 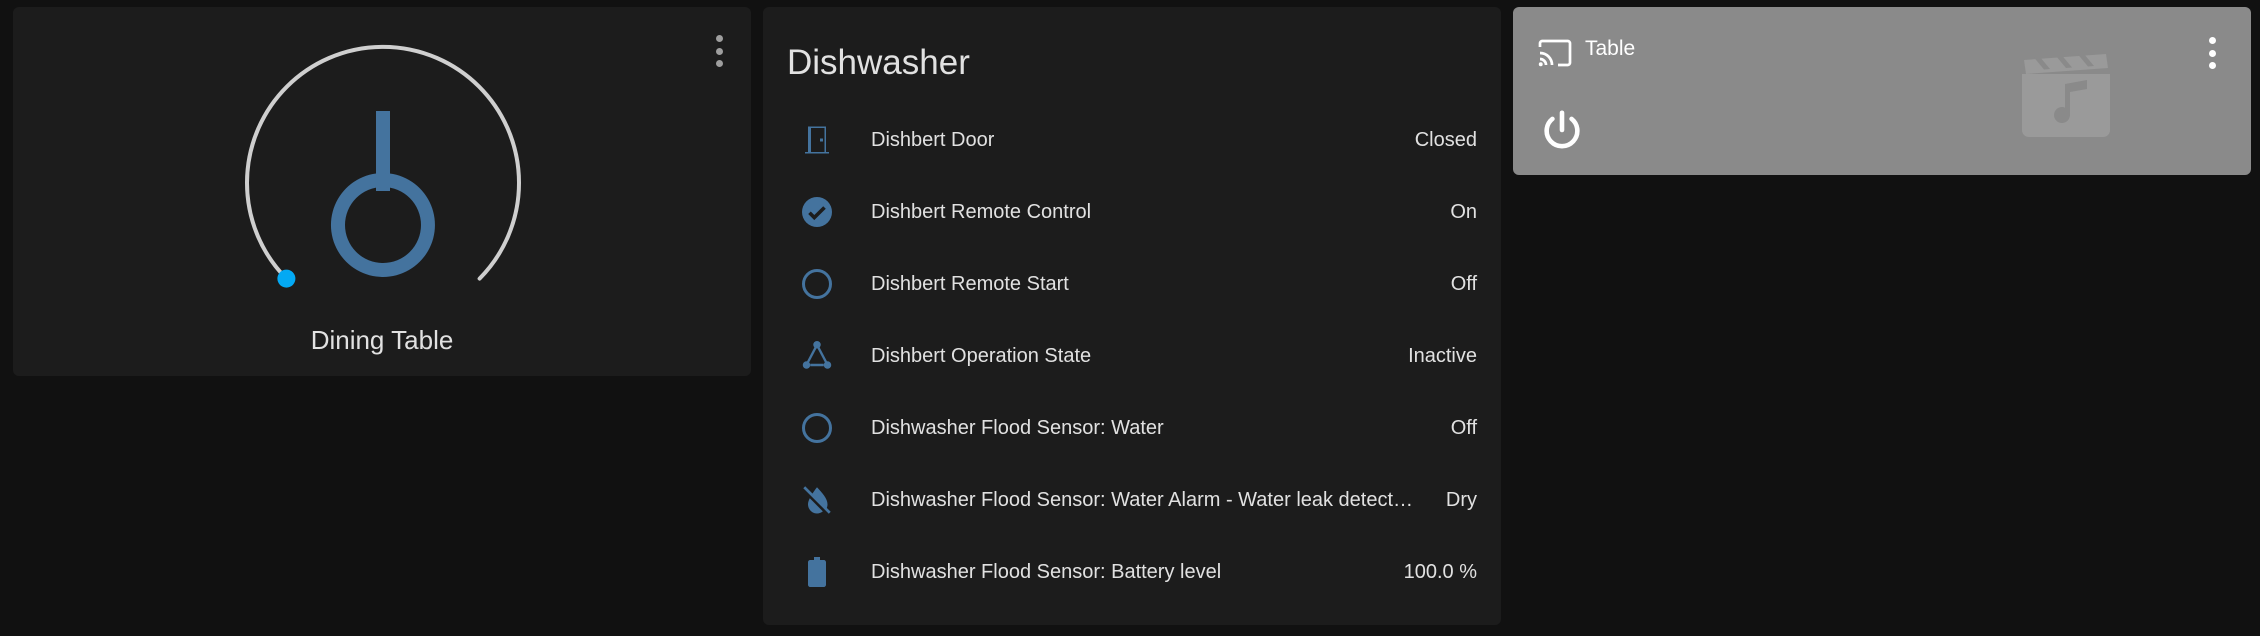 What do you see at coordinates (817, 140) in the screenshot?
I see `door-icon` at bounding box center [817, 140].